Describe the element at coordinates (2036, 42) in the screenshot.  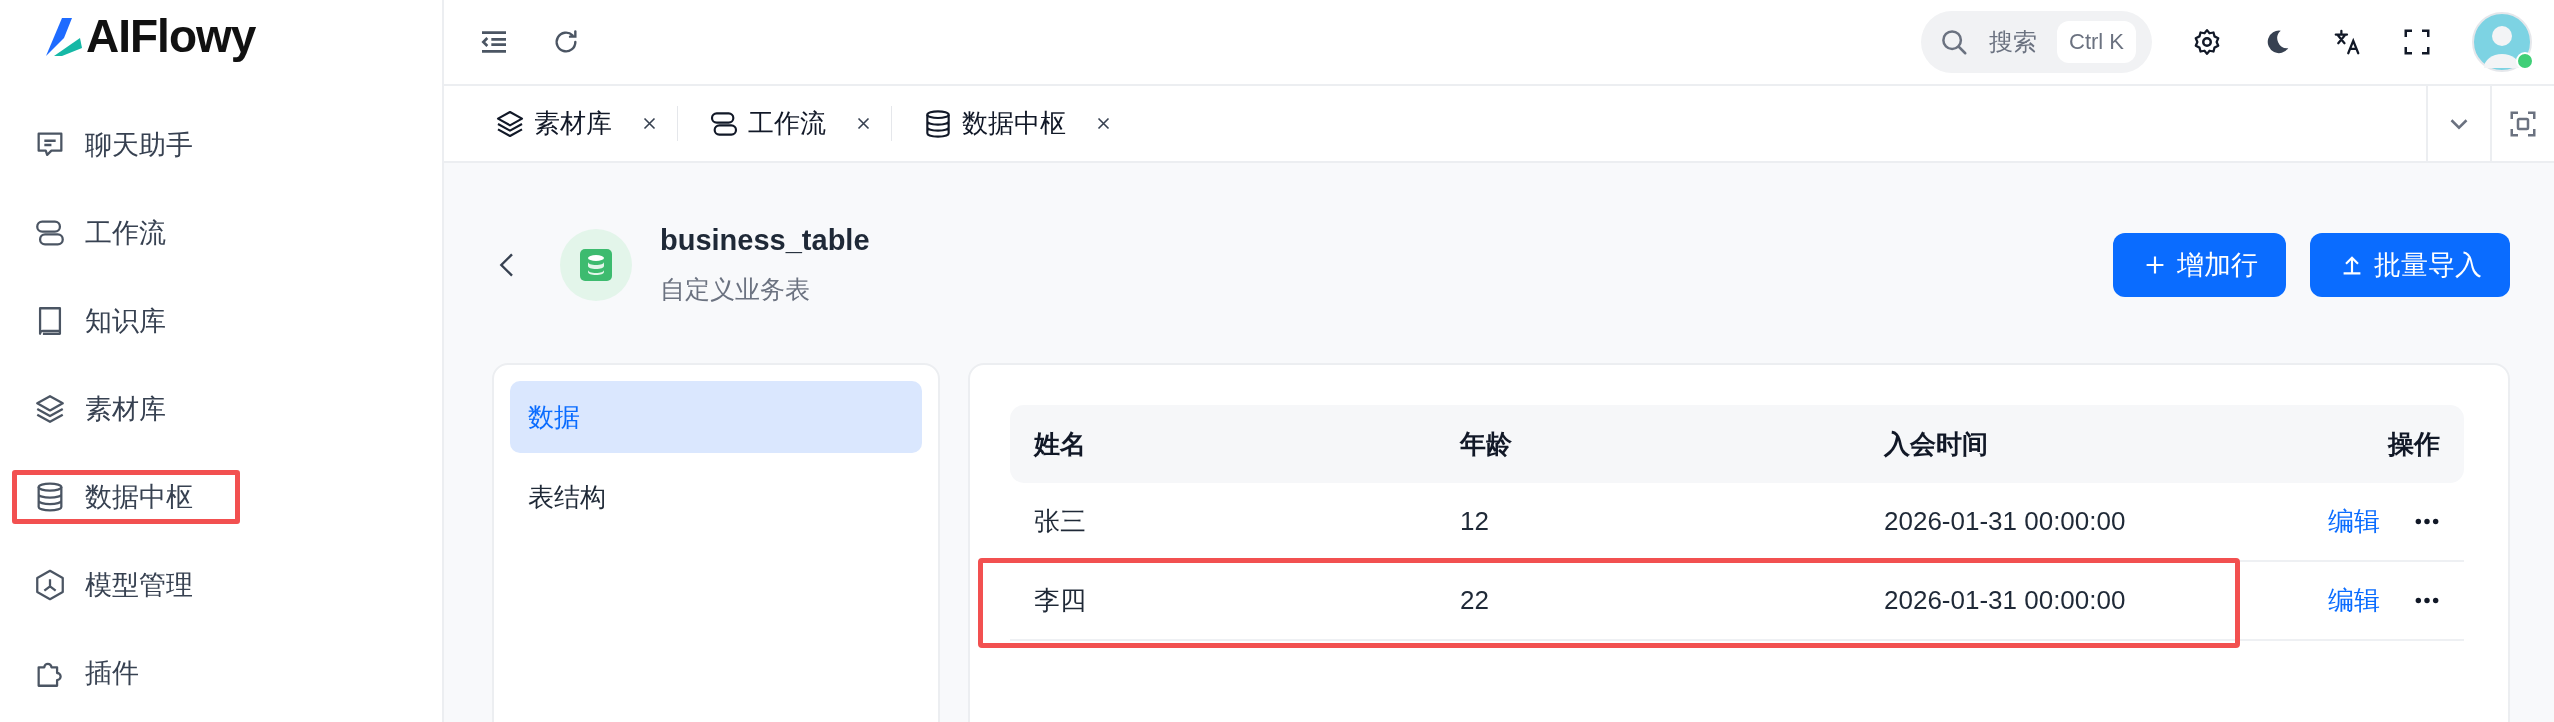
I see `search-field: 搜索 Ctrl K` at that location.